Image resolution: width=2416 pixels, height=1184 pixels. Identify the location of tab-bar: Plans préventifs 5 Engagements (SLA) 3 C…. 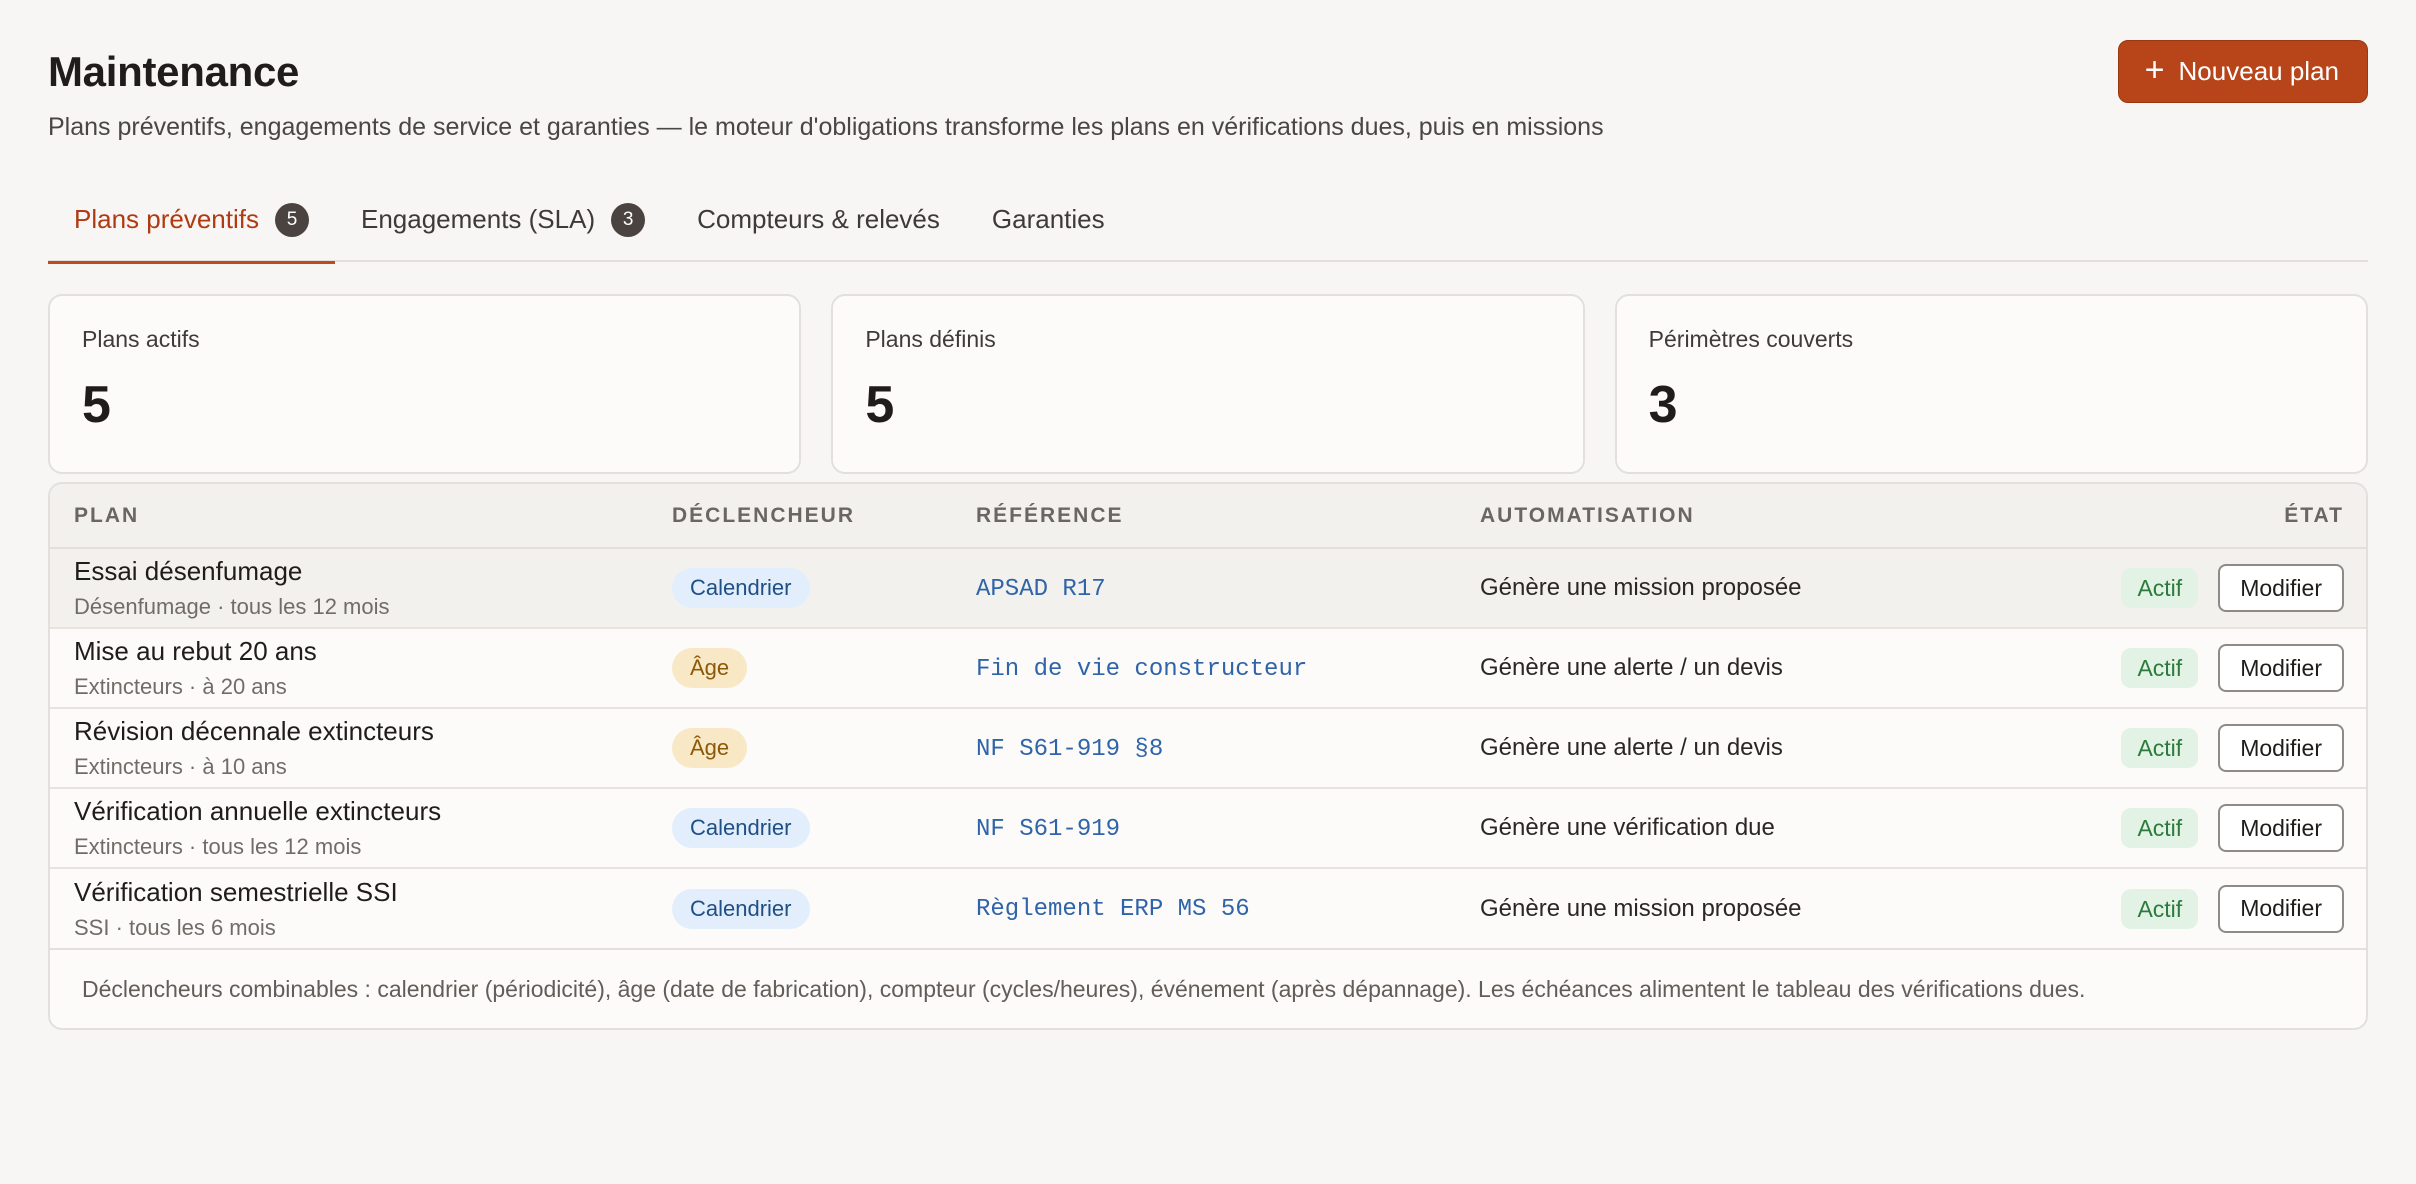
(1208, 220).